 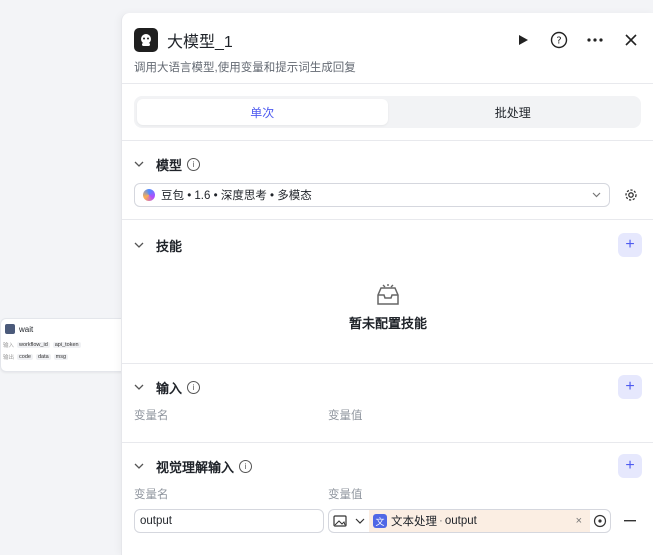 What do you see at coordinates (372, 195) in the screenshot?
I see `model-select: 豆包 • 1.6 • 深度思考 • 多模态` at bounding box center [372, 195].